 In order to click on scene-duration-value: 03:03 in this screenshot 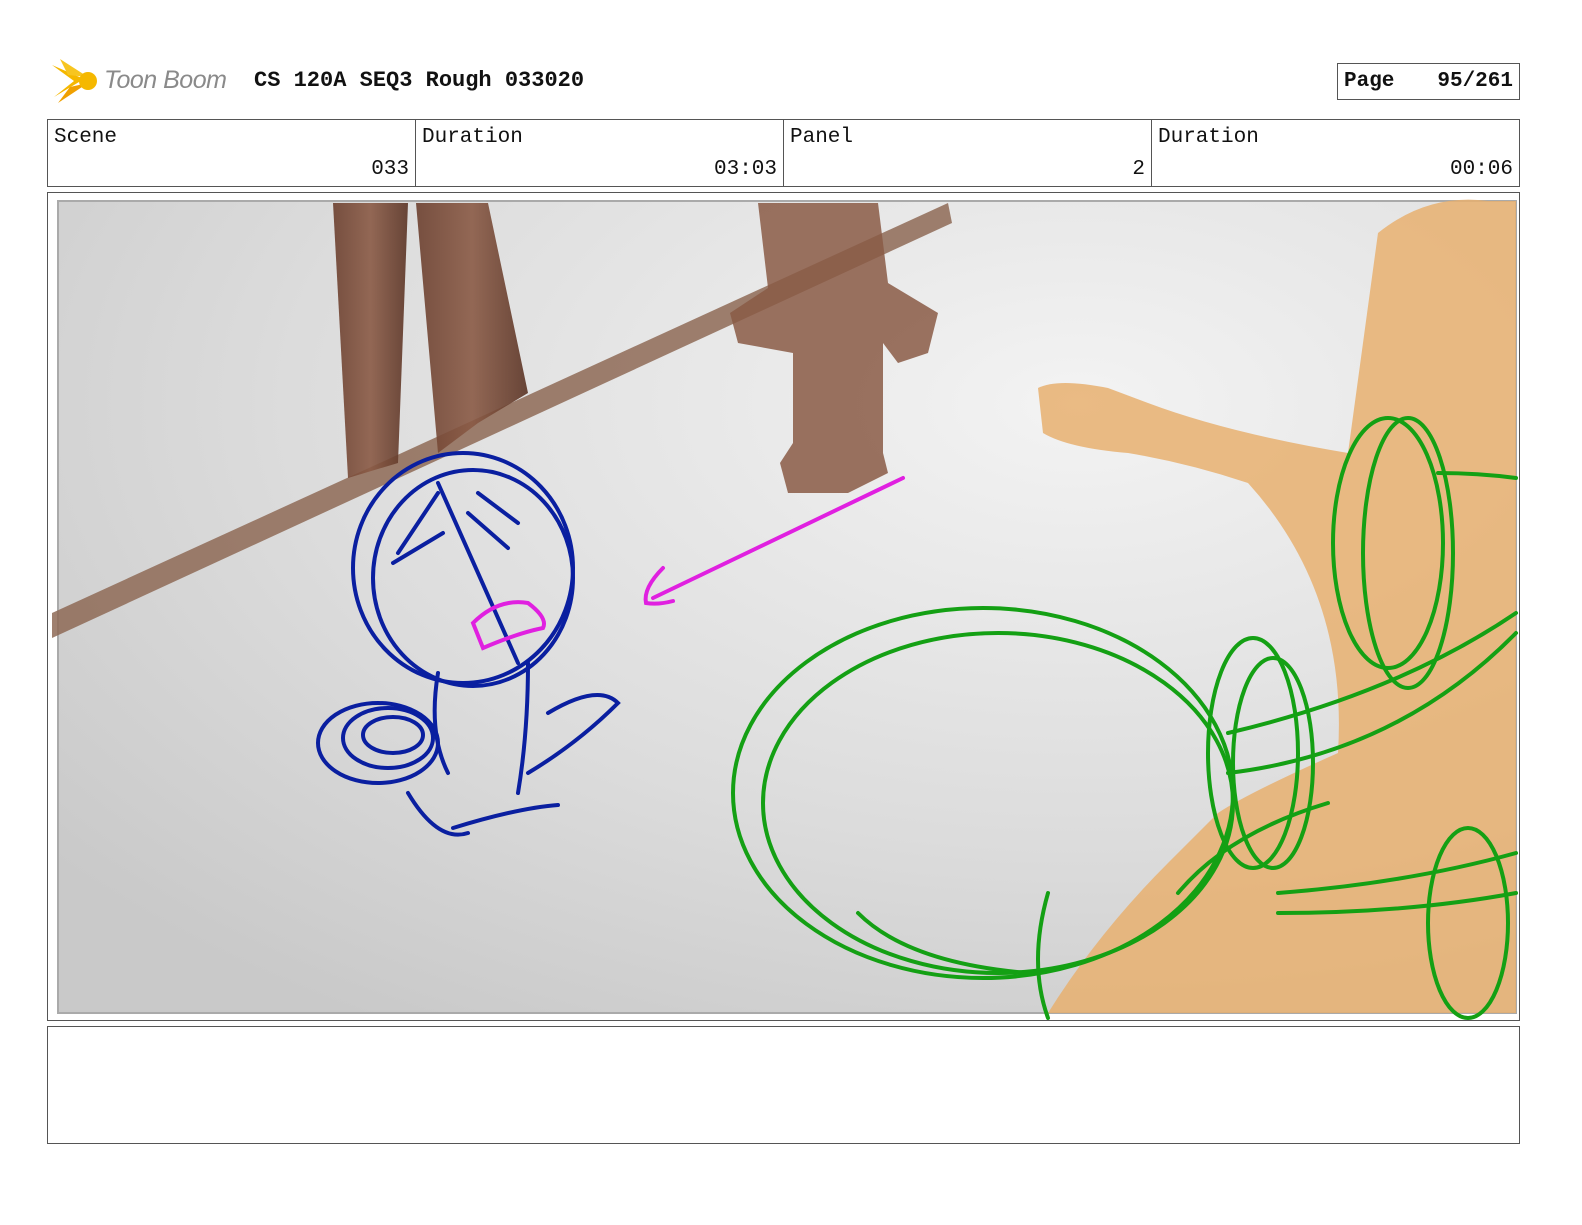, I will do `click(745, 169)`.